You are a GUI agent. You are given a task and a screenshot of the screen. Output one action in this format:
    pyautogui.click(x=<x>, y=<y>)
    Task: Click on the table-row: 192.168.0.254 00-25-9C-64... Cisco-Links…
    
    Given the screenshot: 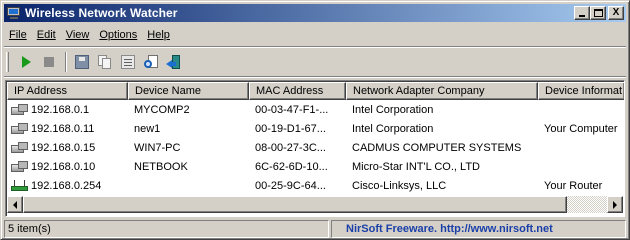 What is the action you would take?
    pyautogui.click(x=315, y=185)
    